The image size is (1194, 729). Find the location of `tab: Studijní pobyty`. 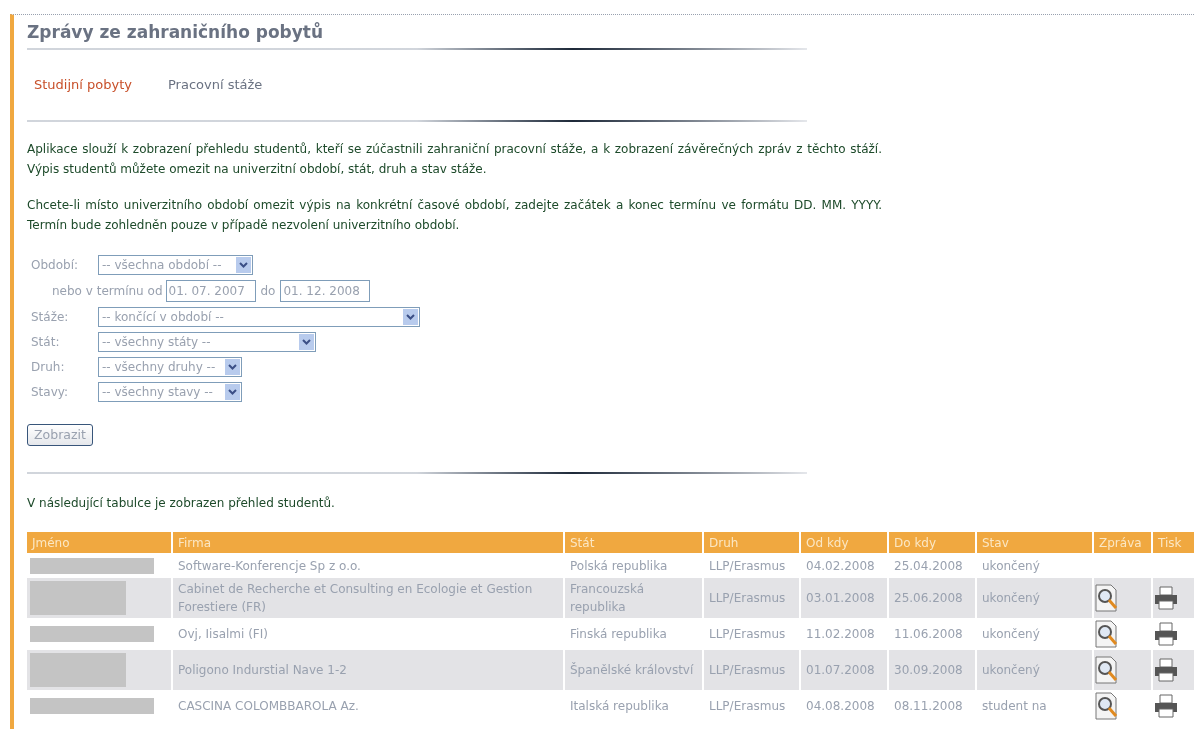

tab: Studijní pobyty is located at coordinates (83, 85).